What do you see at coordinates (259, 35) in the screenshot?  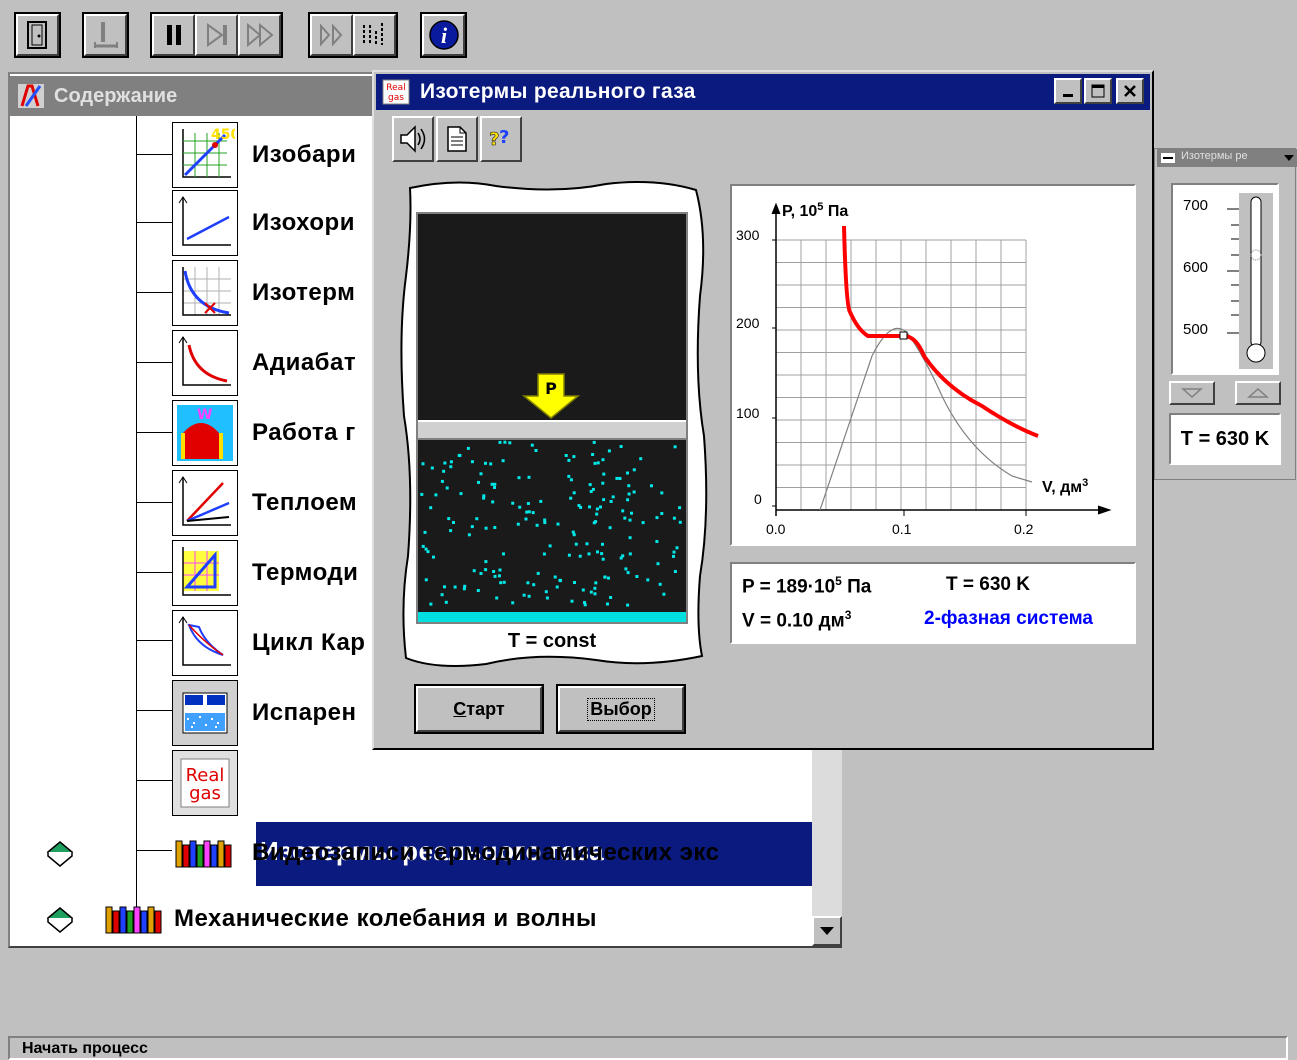 I see `fast-forward-button` at bounding box center [259, 35].